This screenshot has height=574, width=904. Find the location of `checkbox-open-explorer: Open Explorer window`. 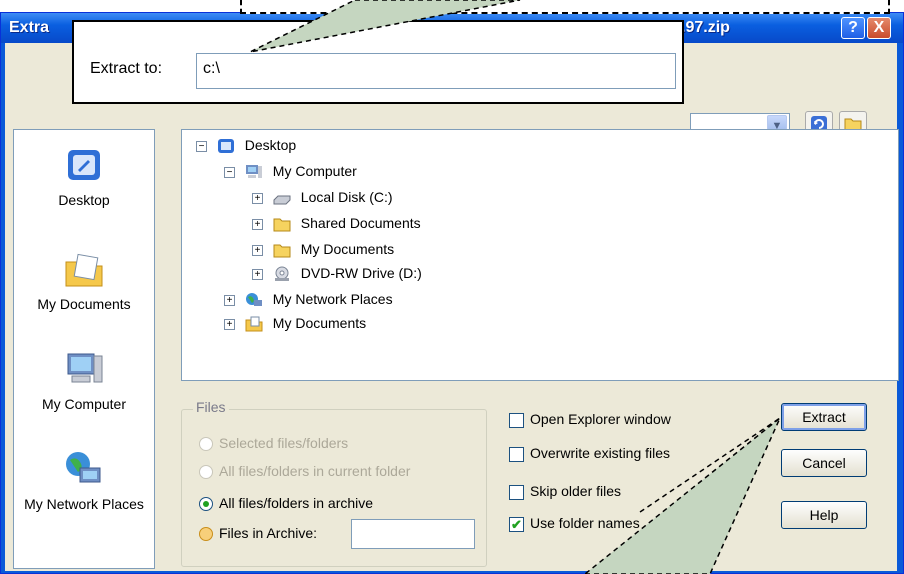

checkbox-open-explorer: Open Explorer window is located at coordinates (590, 419).